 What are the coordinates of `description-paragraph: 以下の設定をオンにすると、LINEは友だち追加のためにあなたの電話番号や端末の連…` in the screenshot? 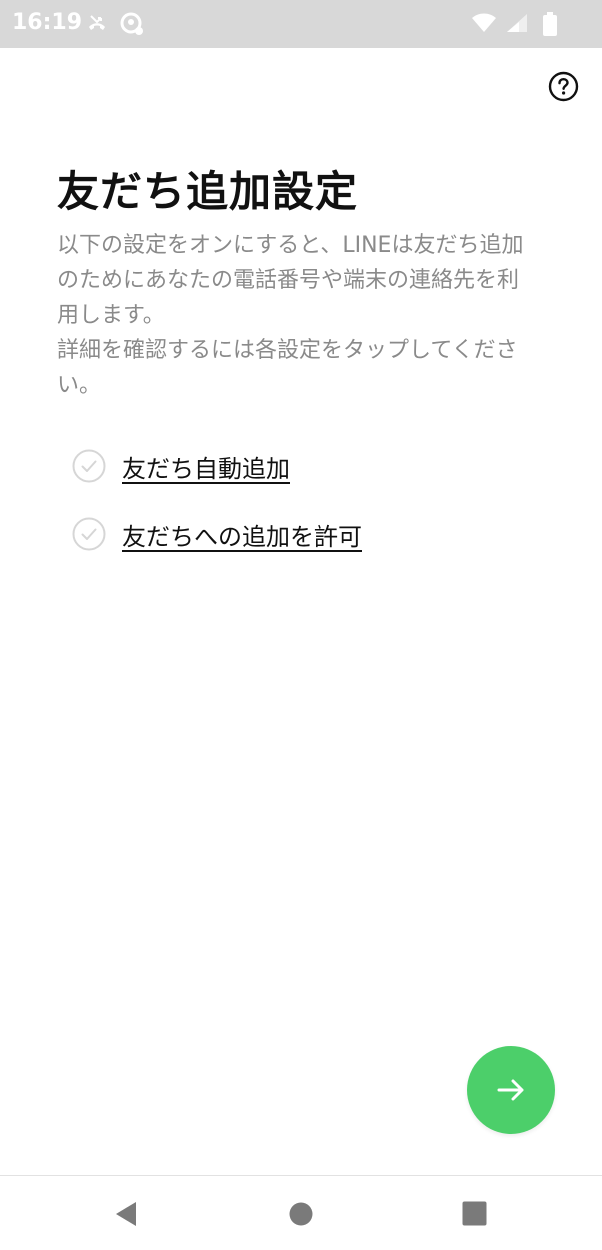 It's located at (290, 280).